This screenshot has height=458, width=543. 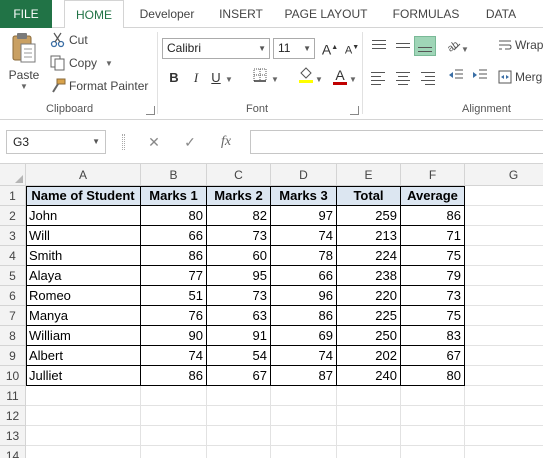 What do you see at coordinates (369, 336) in the screenshot?
I see `marks-cell: 250` at bounding box center [369, 336].